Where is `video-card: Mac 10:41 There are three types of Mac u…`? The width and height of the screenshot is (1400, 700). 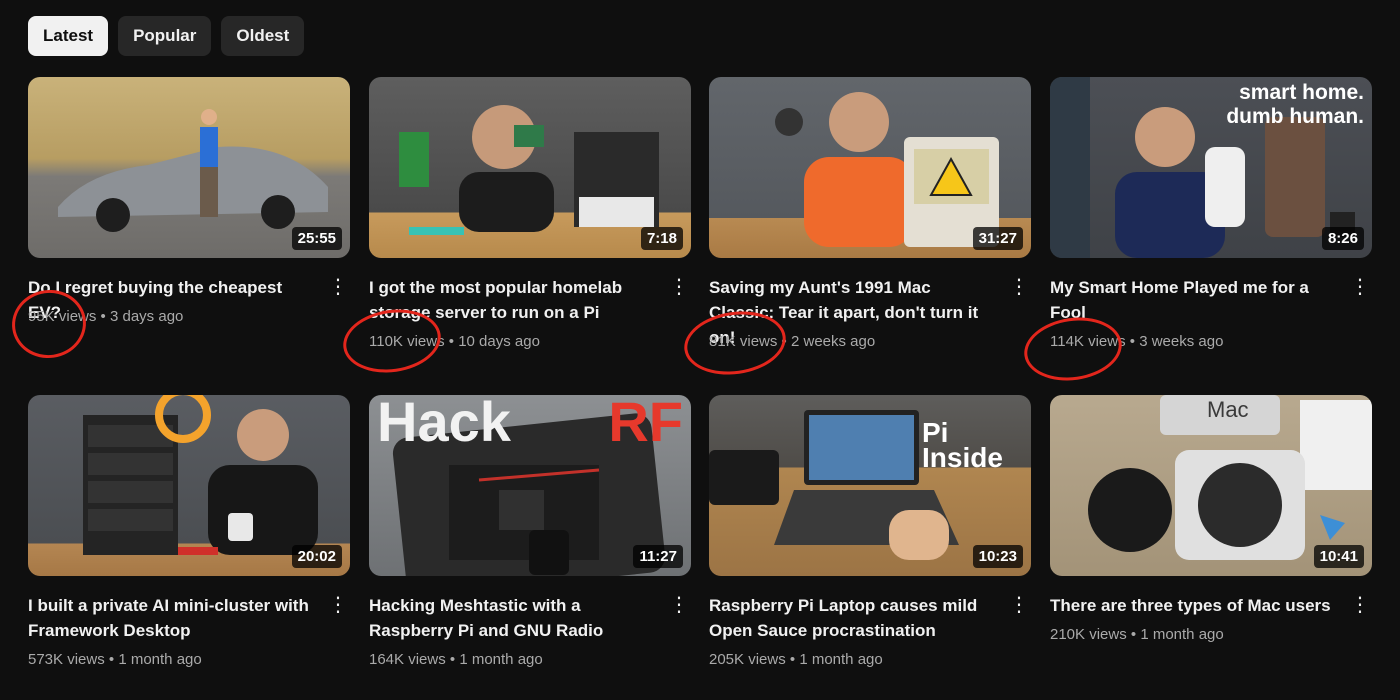
video-card: Mac 10:41 There are three types of Mac u… is located at coordinates (1211, 519).